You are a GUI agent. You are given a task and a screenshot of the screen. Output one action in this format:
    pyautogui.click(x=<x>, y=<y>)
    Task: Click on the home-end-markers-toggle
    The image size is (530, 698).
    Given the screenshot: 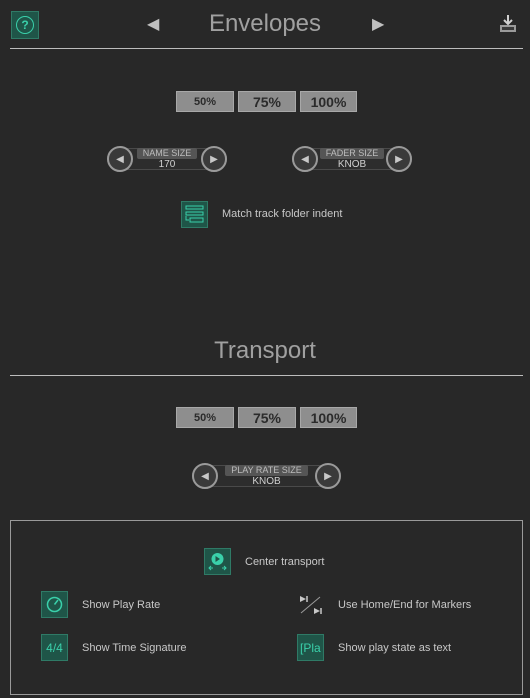 What is the action you would take?
    pyautogui.click(x=310, y=604)
    